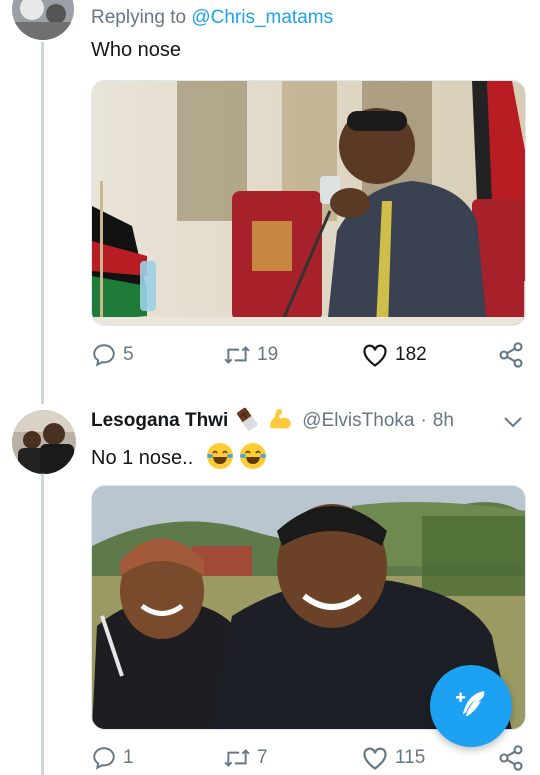 This screenshot has height=775, width=540. I want to click on replying-to-label: Replying to, so click(141, 17).